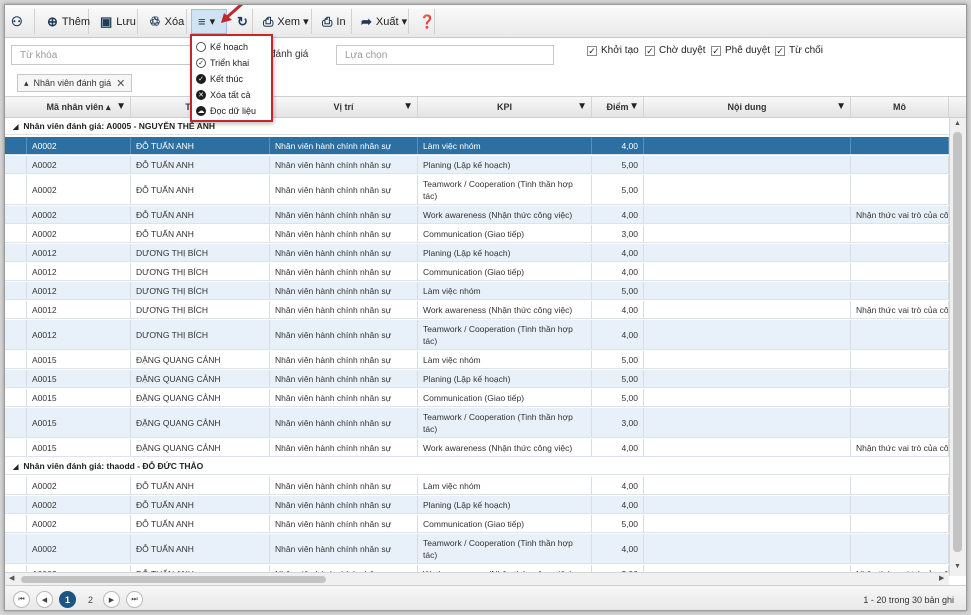  What do you see at coordinates (505, 107) in the screenshot?
I see `column-header-3: KPI ▼` at bounding box center [505, 107].